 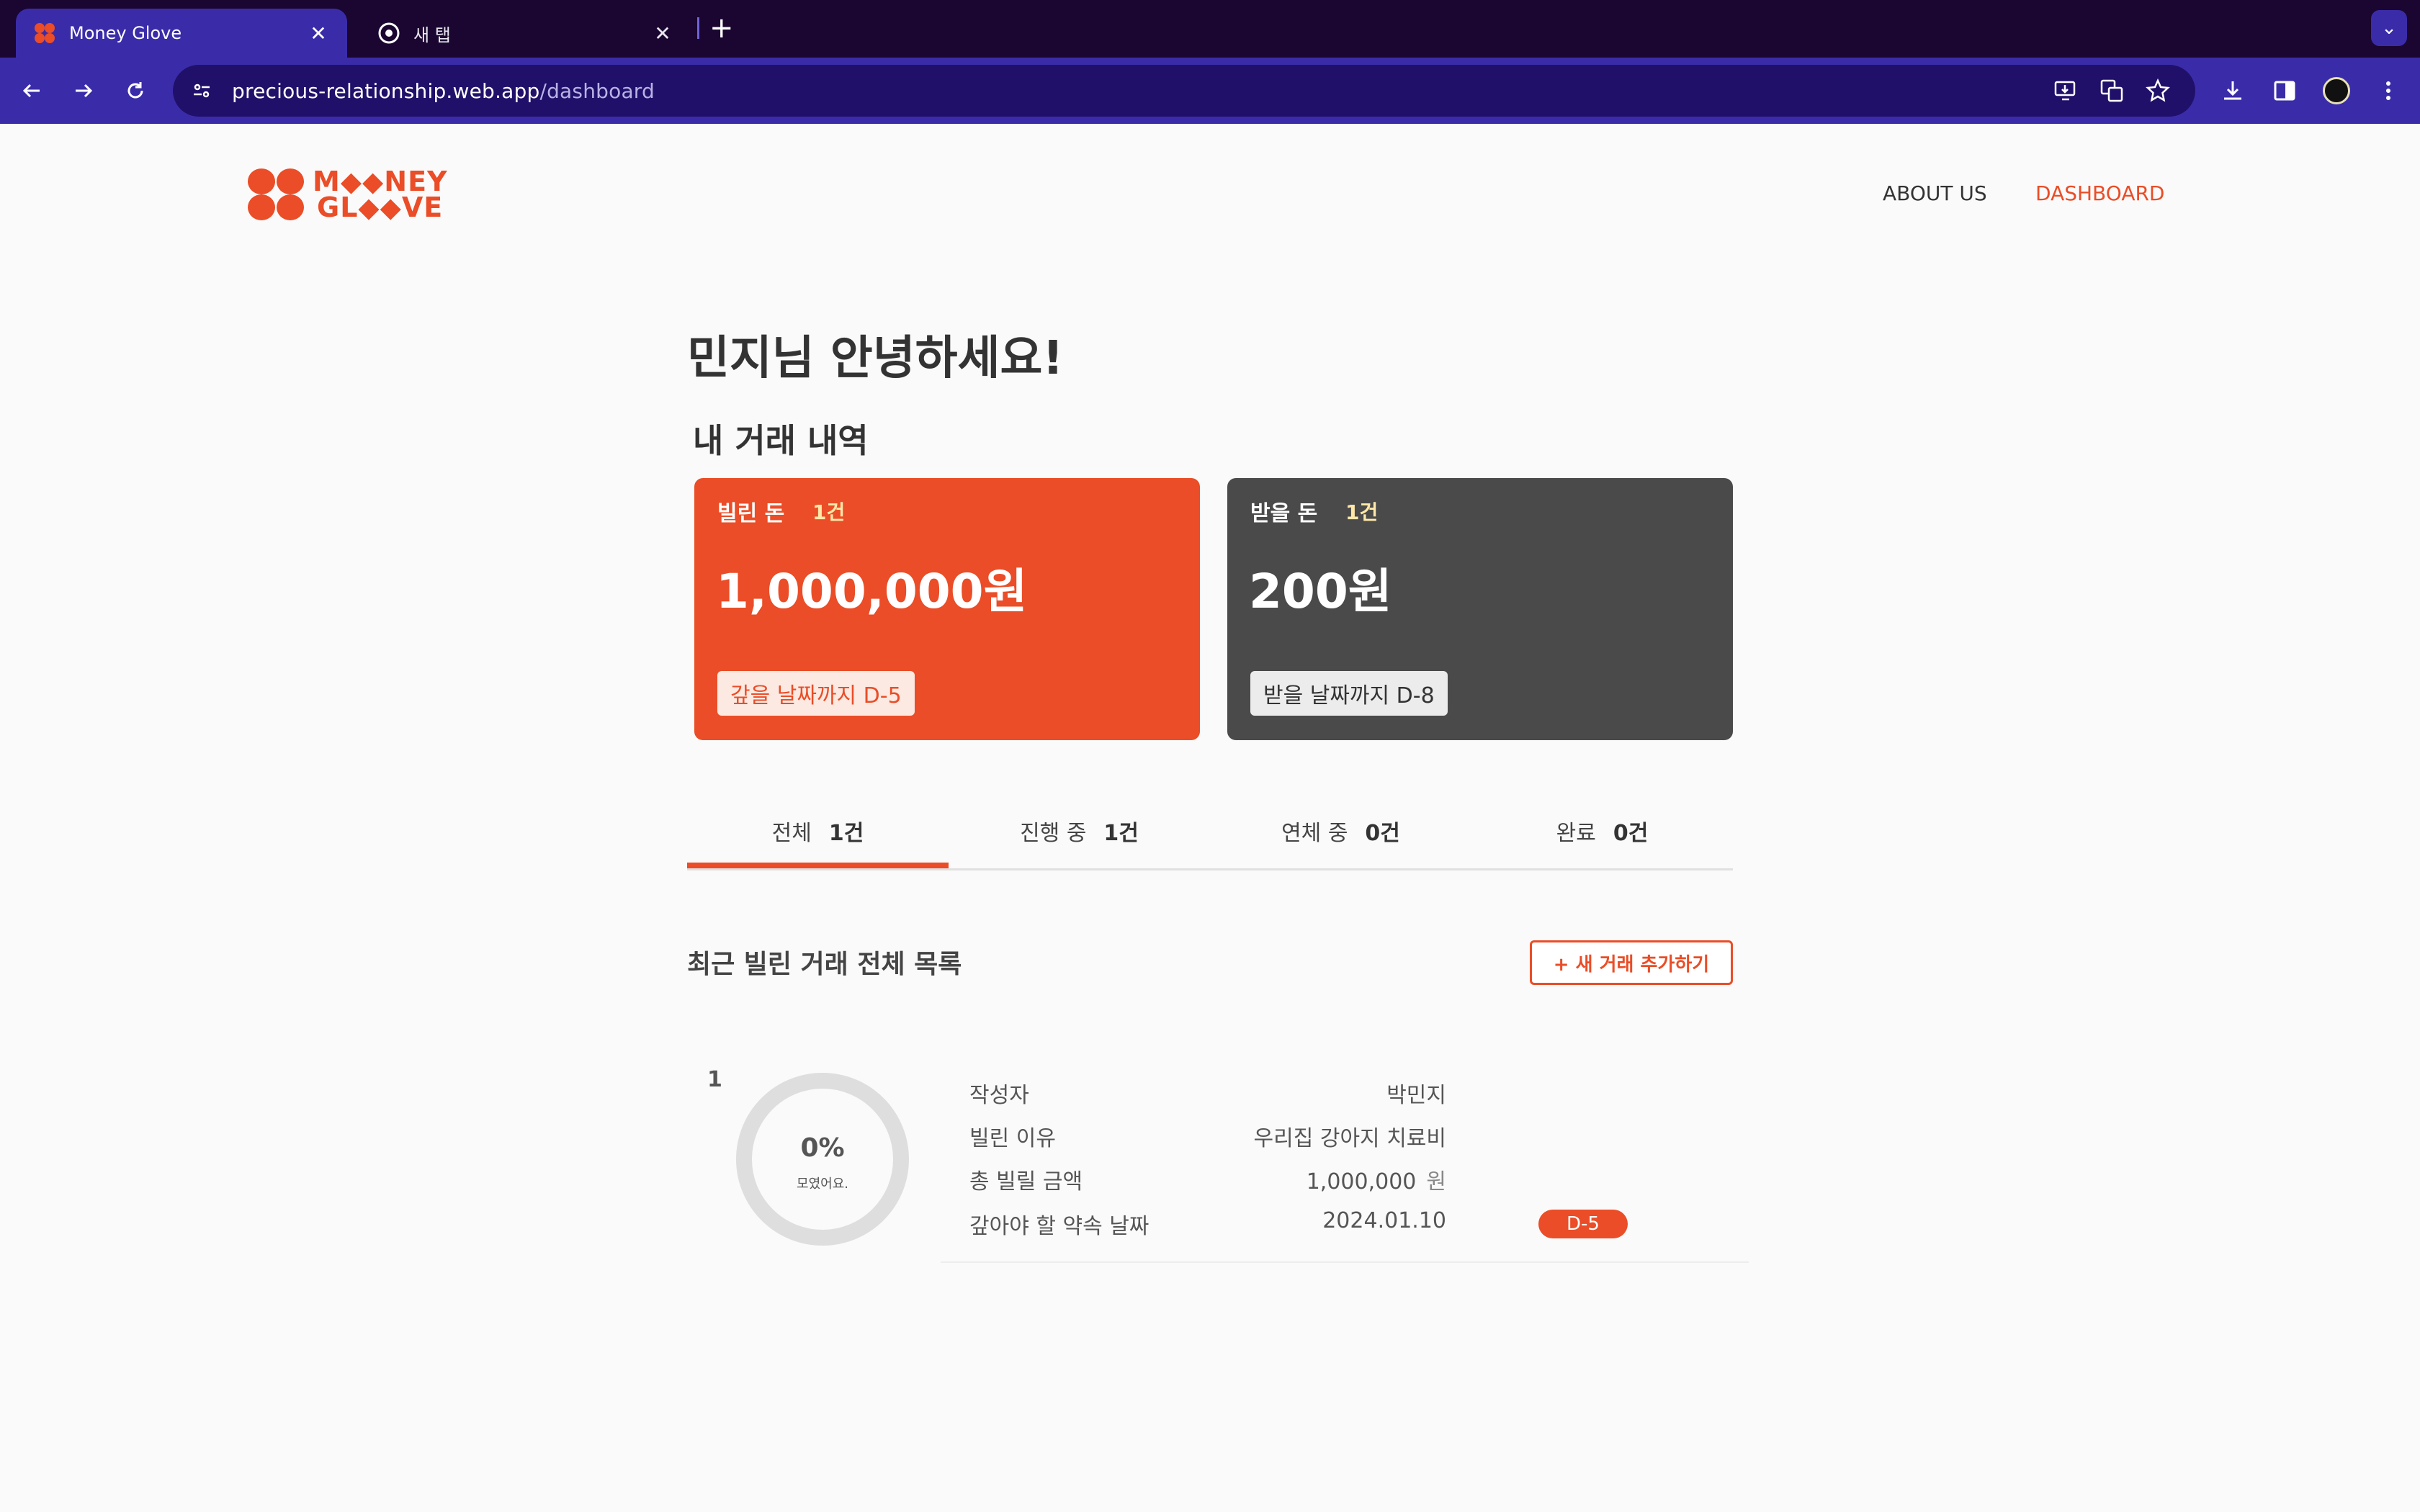 What do you see at coordinates (1053, 833) in the screenshot?
I see `tab-label: 진행 중` at bounding box center [1053, 833].